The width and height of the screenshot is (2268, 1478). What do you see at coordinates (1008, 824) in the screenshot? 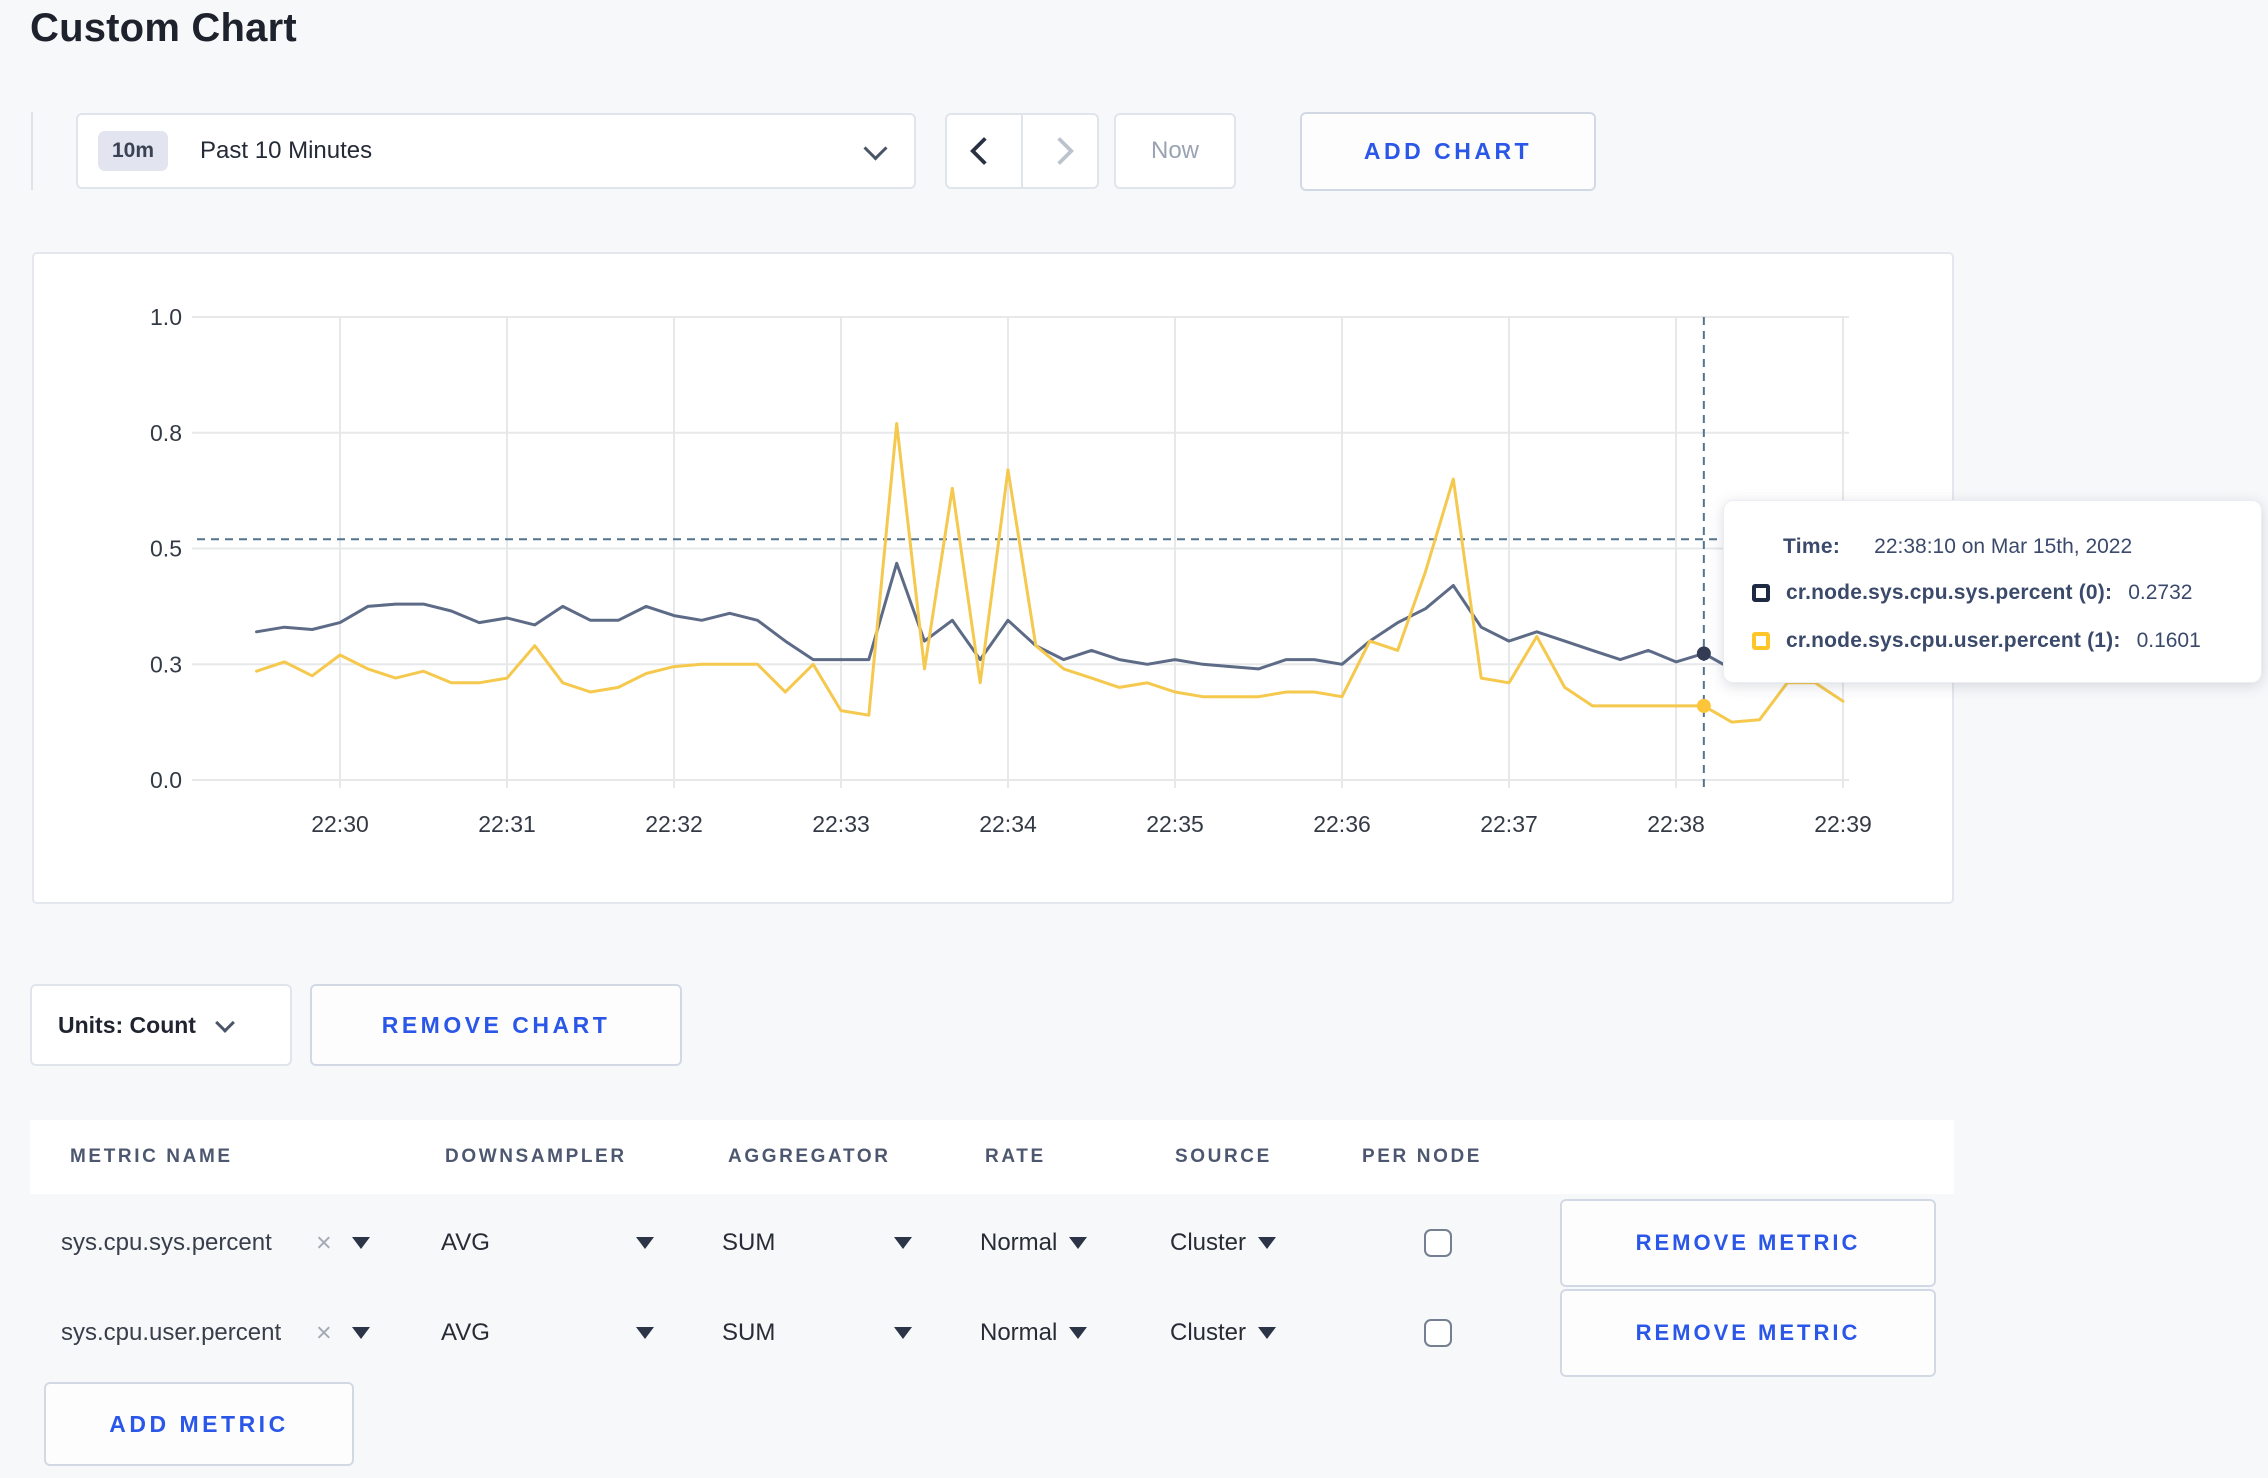
I see `svg-text: 22:34` at bounding box center [1008, 824].